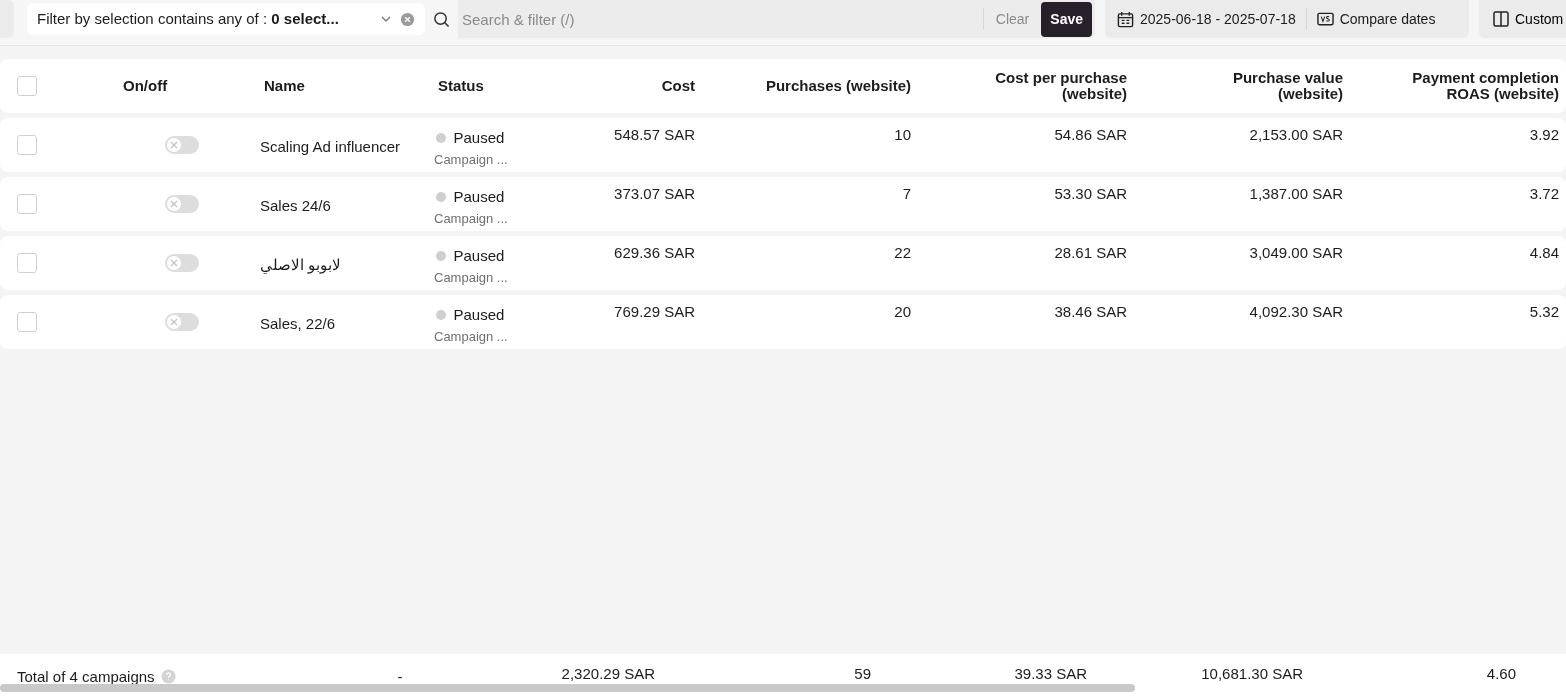 The width and height of the screenshot is (1566, 696). What do you see at coordinates (1501, 19) in the screenshot?
I see `columns-icon` at bounding box center [1501, 19].